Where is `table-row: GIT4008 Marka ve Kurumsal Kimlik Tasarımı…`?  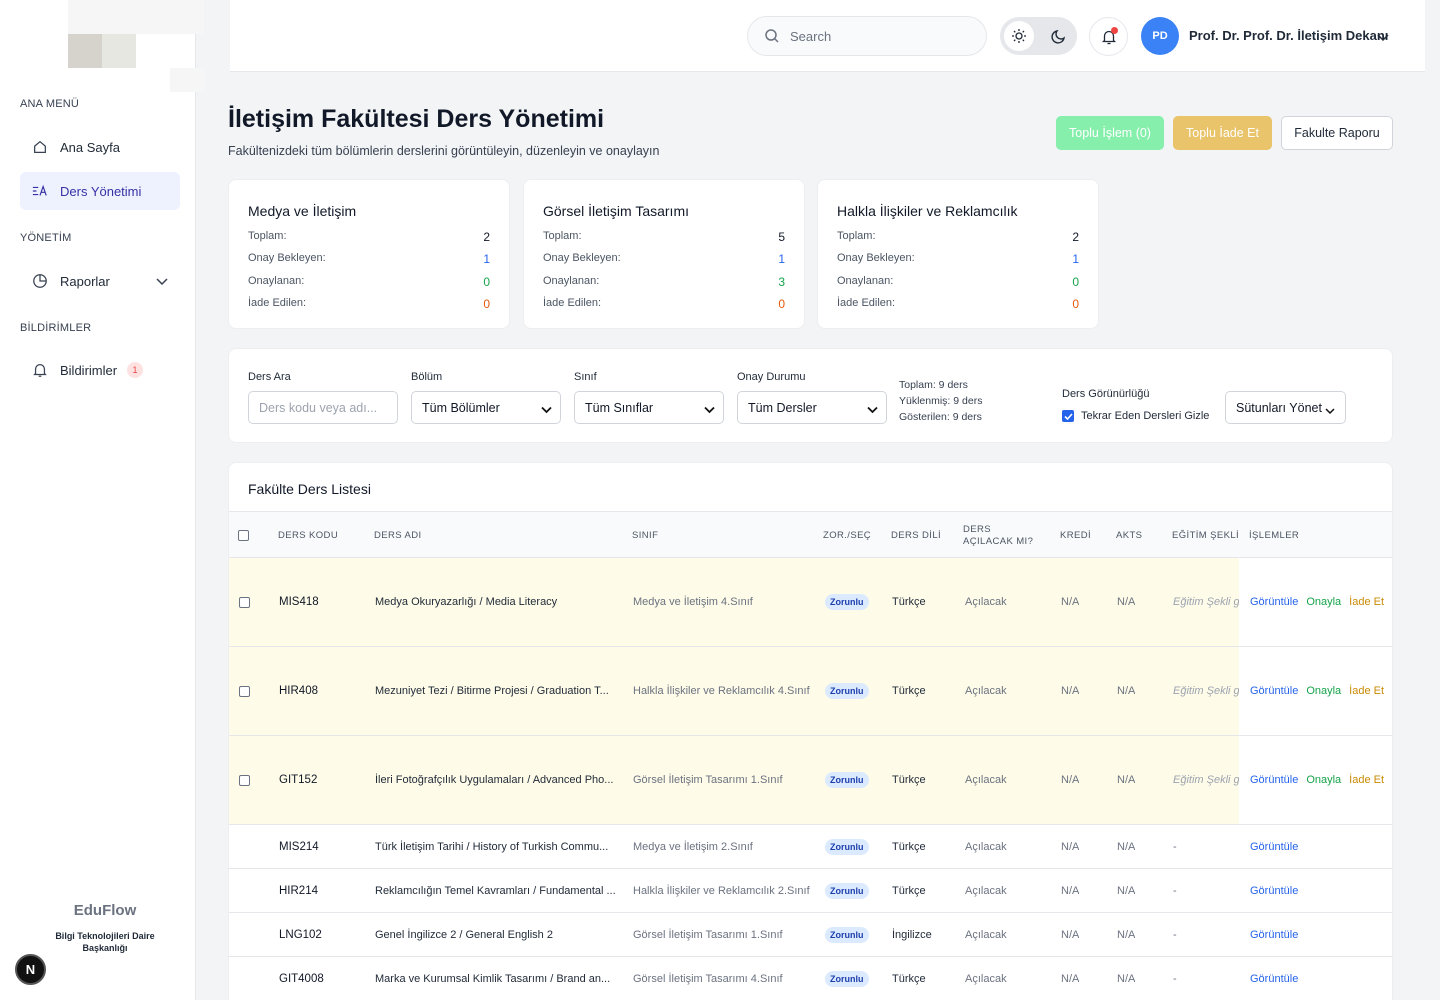
table-row: GIT4008 Marka ve Kurumsal Kimlik Tasarımı… is located at coordinates (810, 978).